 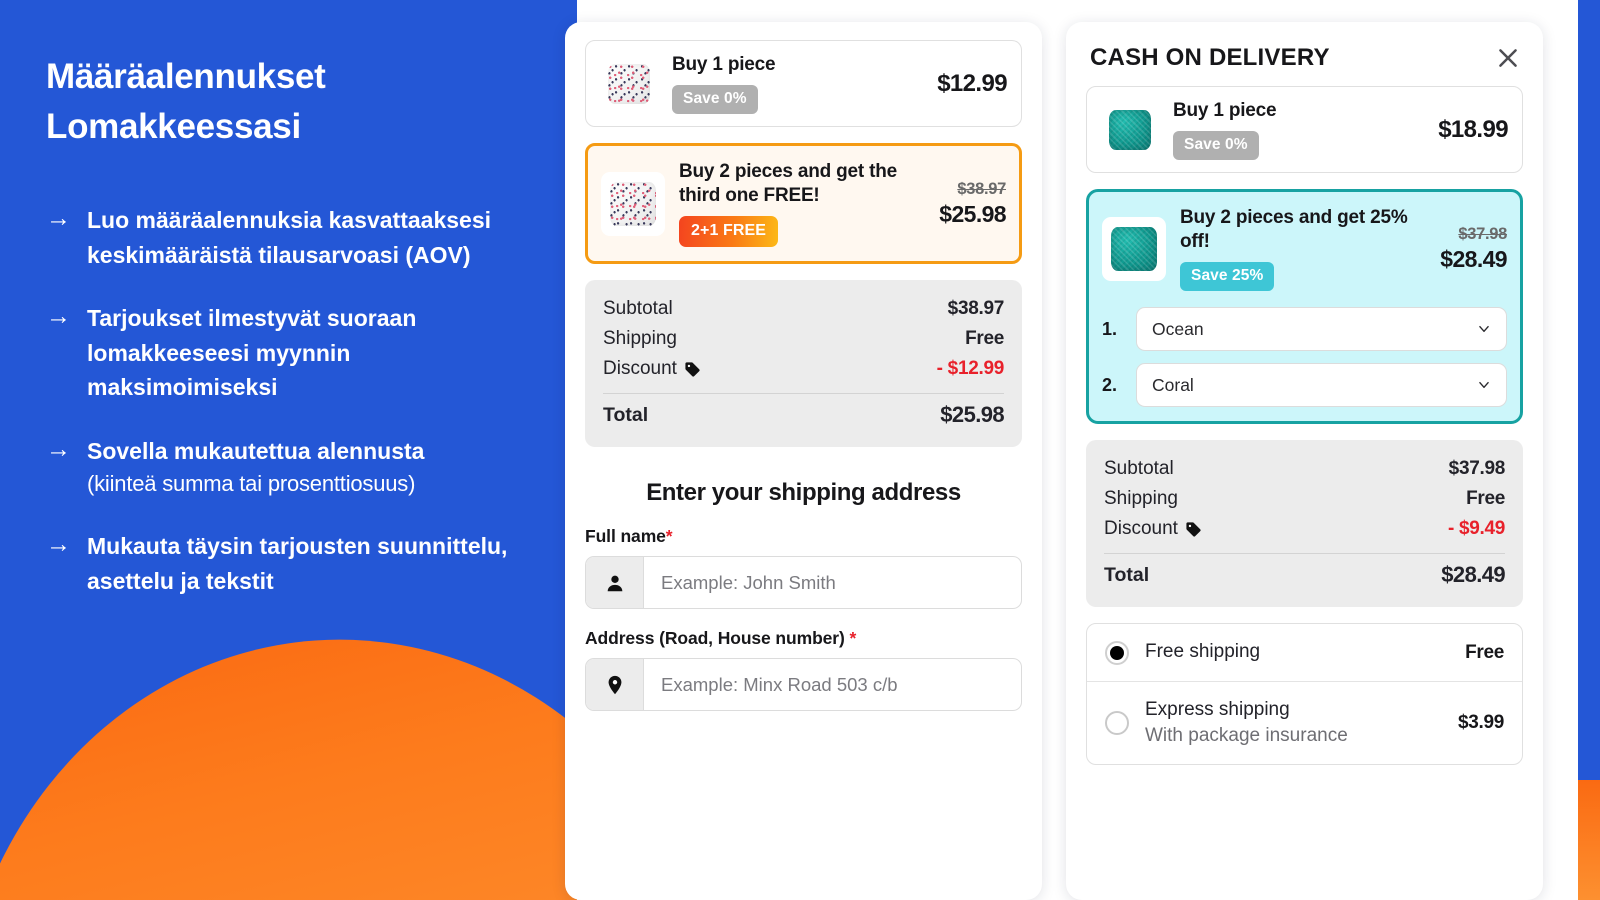 I want to click on summary-value: $25.98, so click(x=972, y=415).